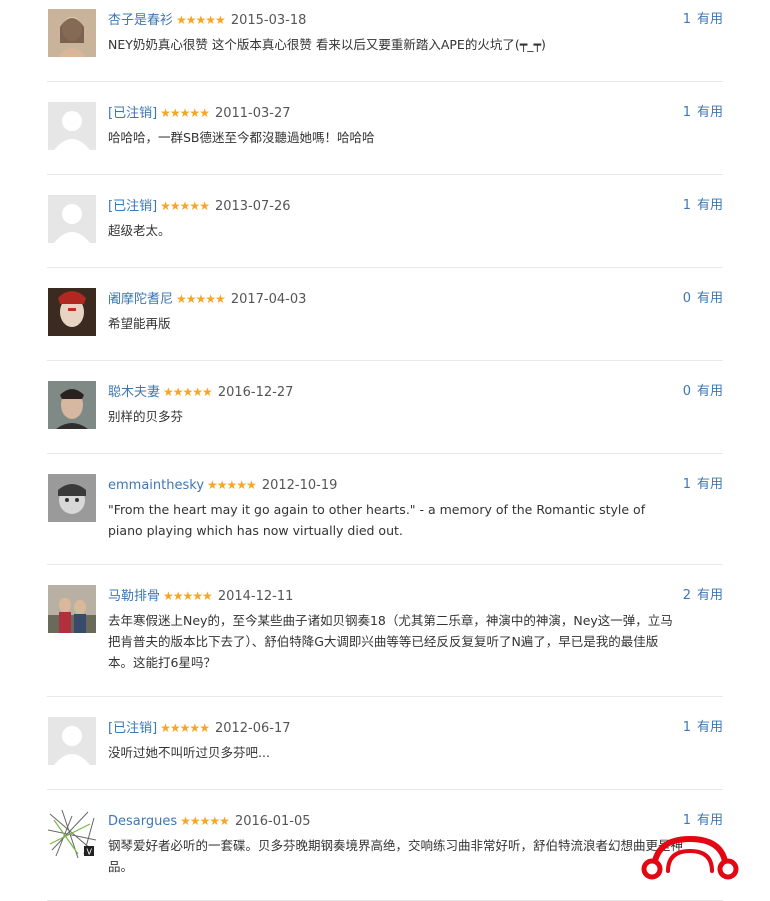 The width and height of the screenshot is (770, 901). Describe the element at coordinates (252, 206) in the screenshot. I see `comment-date: 2013-07-26` at that location.